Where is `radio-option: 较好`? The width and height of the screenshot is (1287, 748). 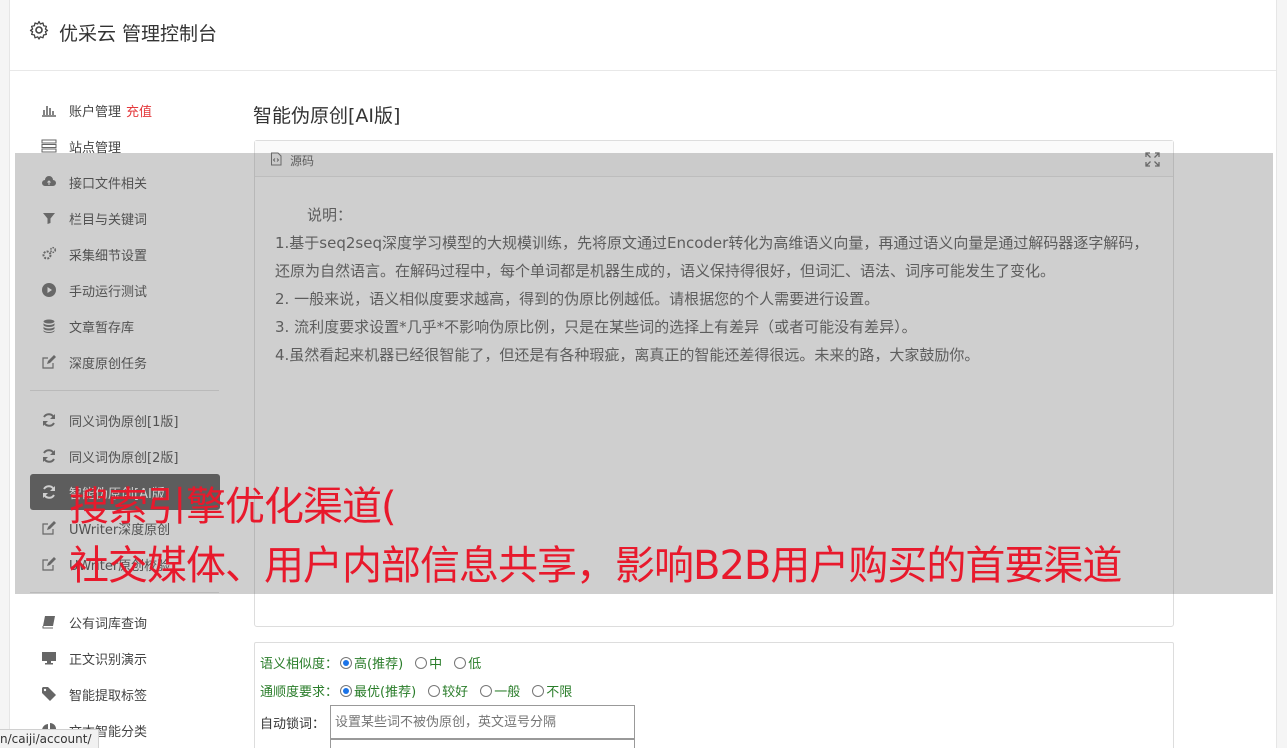
radio-option: 较好 is located at coordinates (448, 690).